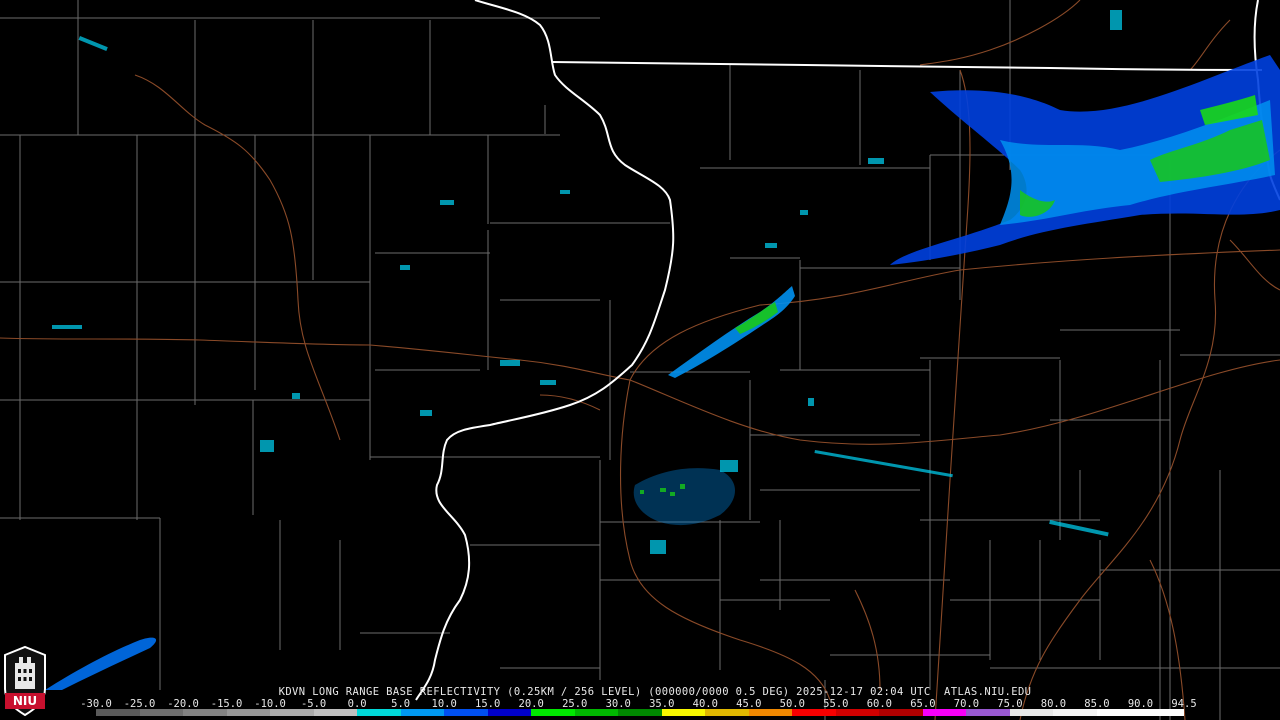 The width and height of the screenshot is (1280, 720). Describe the element at coordinates (684, 497) in the screenshot. I see `scatter-south` at that location.